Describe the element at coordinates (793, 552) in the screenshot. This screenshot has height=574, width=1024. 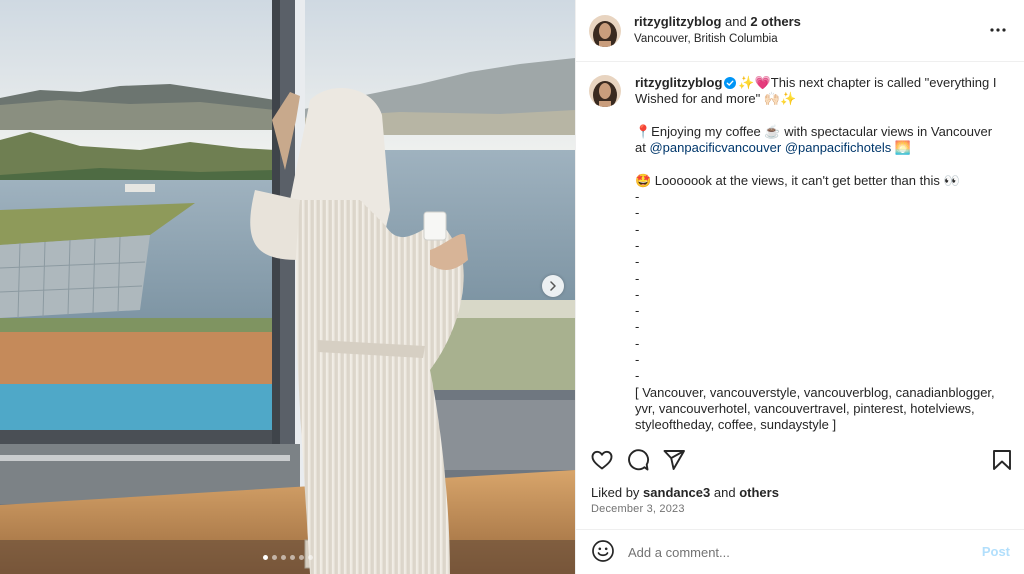
I see `comment-input` at that location.